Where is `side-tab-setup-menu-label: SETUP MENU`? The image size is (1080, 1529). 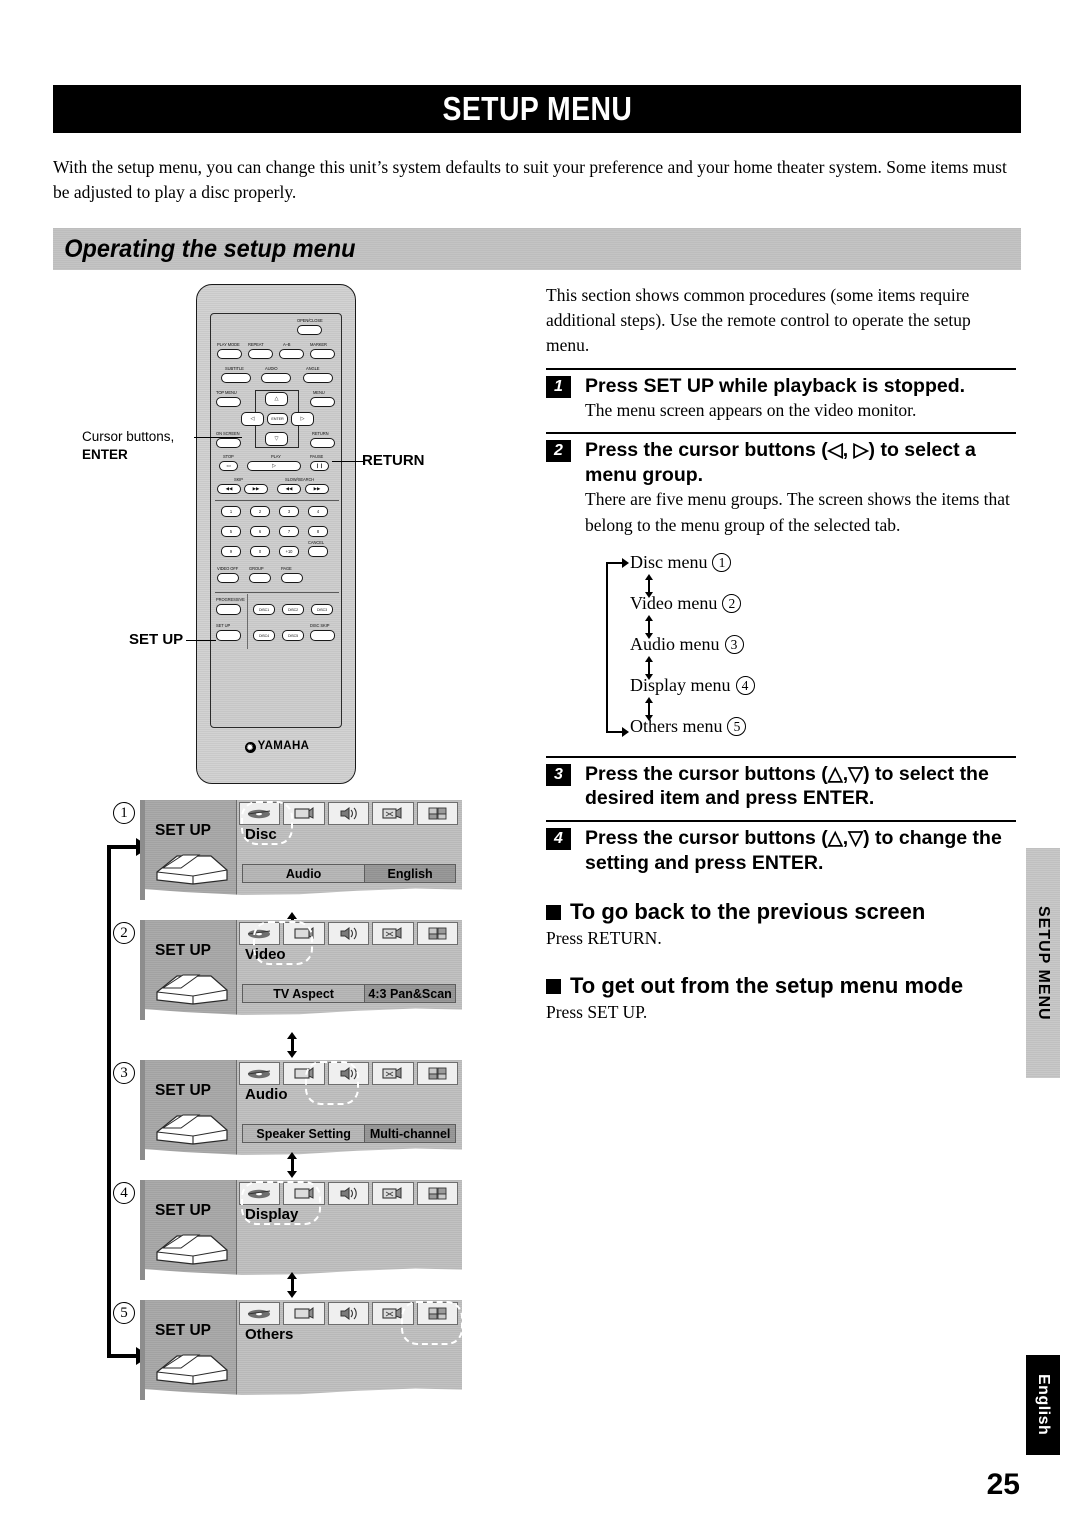 side-tab-setup-menu-label: SETUP MENU is located at coordinates (1043, 963).